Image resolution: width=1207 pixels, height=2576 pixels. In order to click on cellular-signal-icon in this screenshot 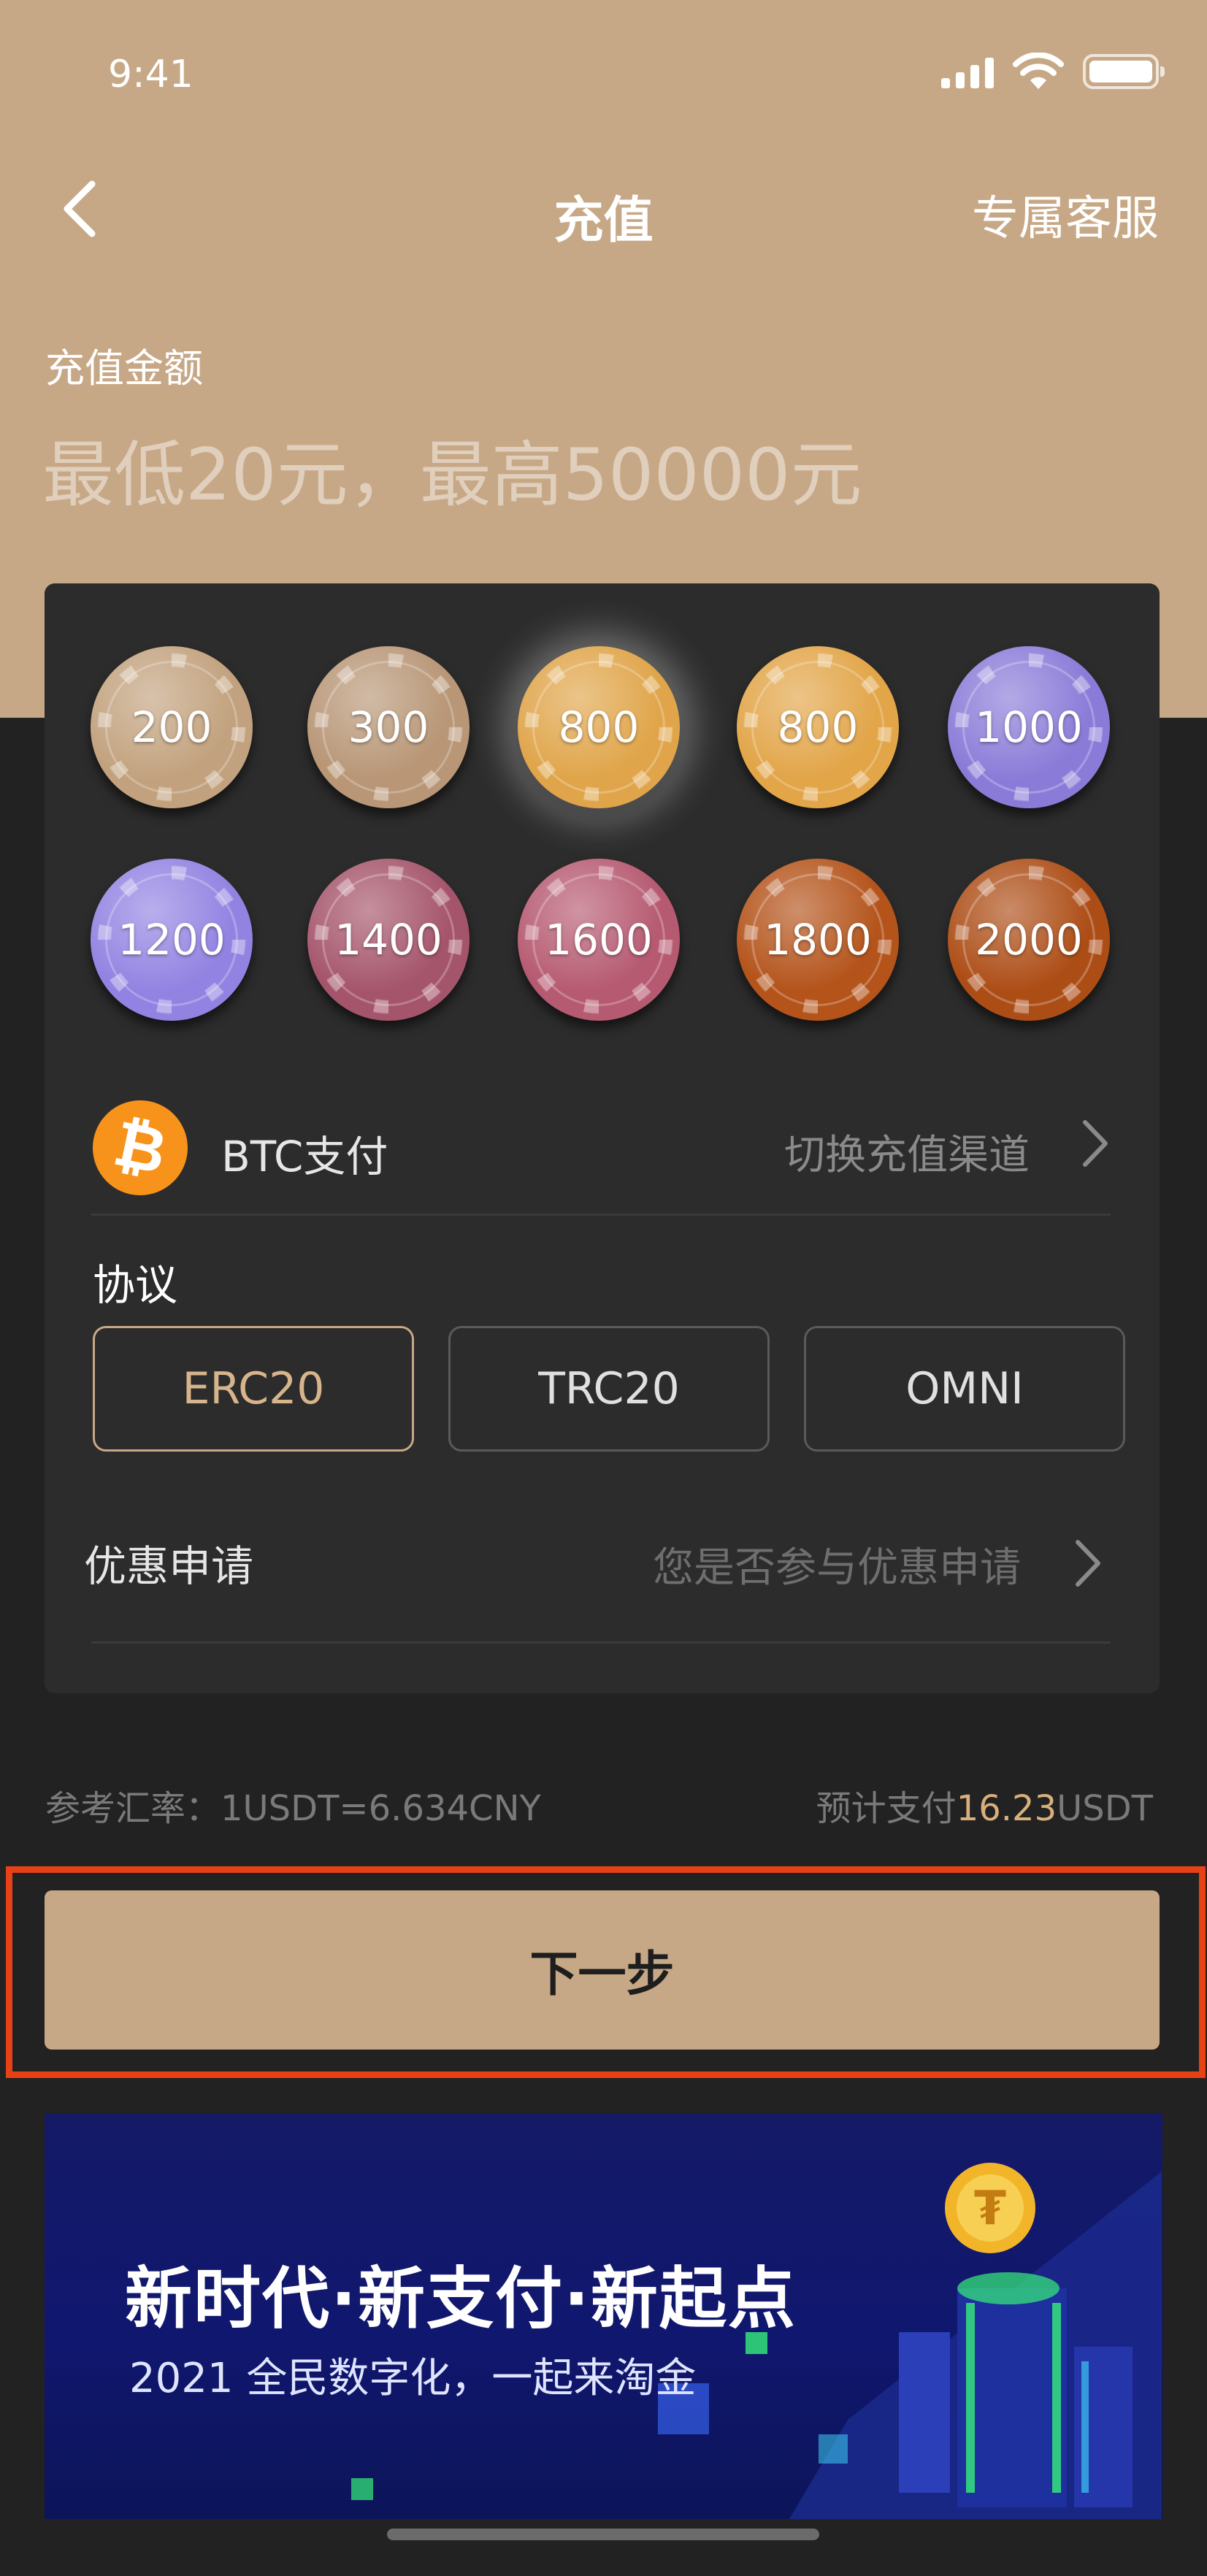, I will do `click(967, 71)`.